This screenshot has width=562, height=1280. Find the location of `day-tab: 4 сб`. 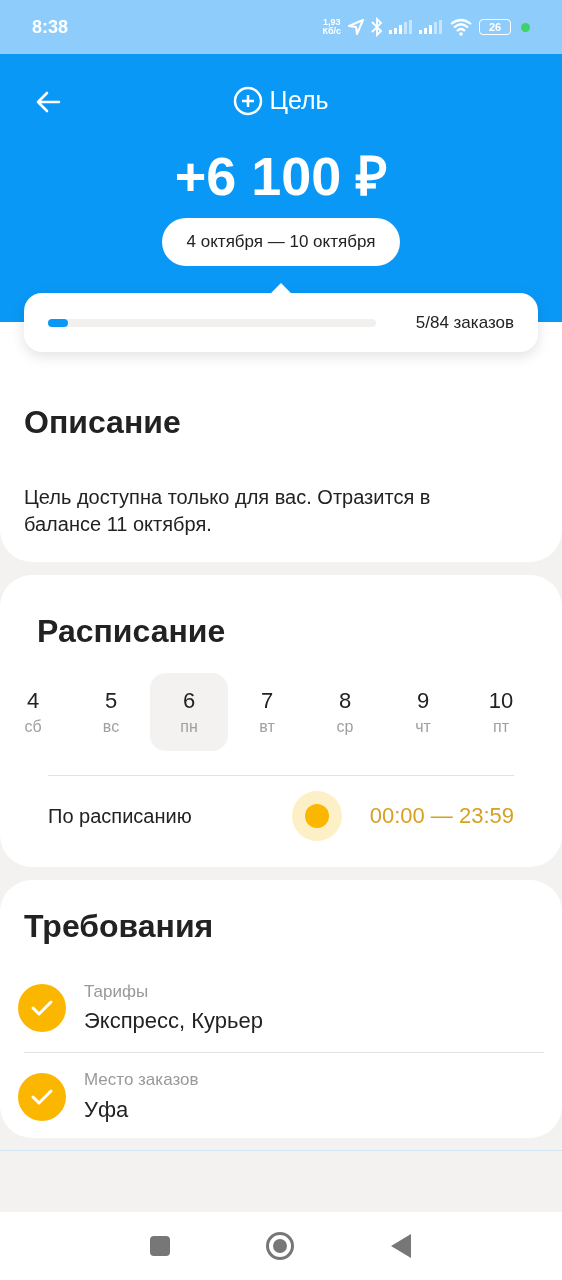

day-tab: 4 сб is located at coordinates (36, 712).